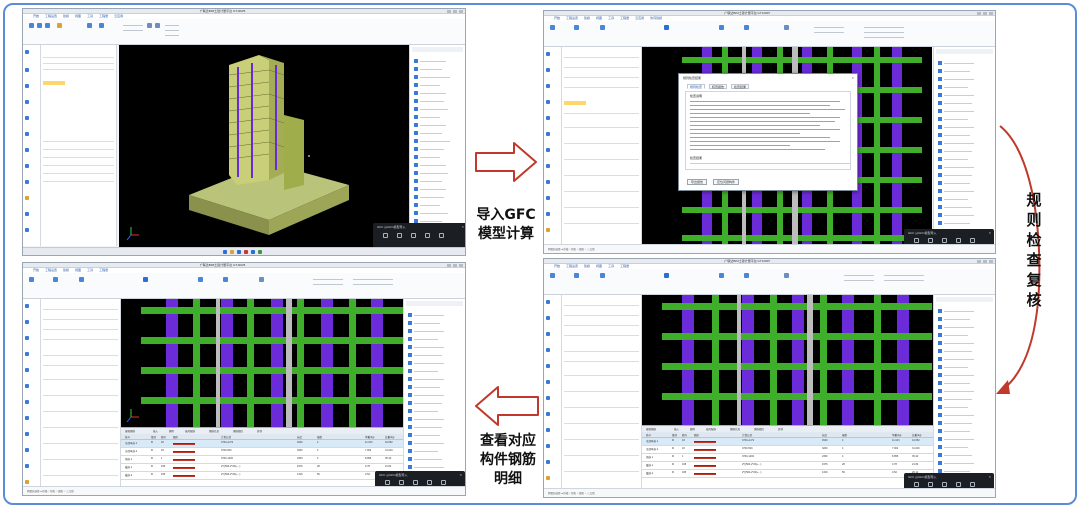  Describe the element at coordinates (726, 182) in the screenshot. I see `locate-component-button: 定位问题构件` at that location.